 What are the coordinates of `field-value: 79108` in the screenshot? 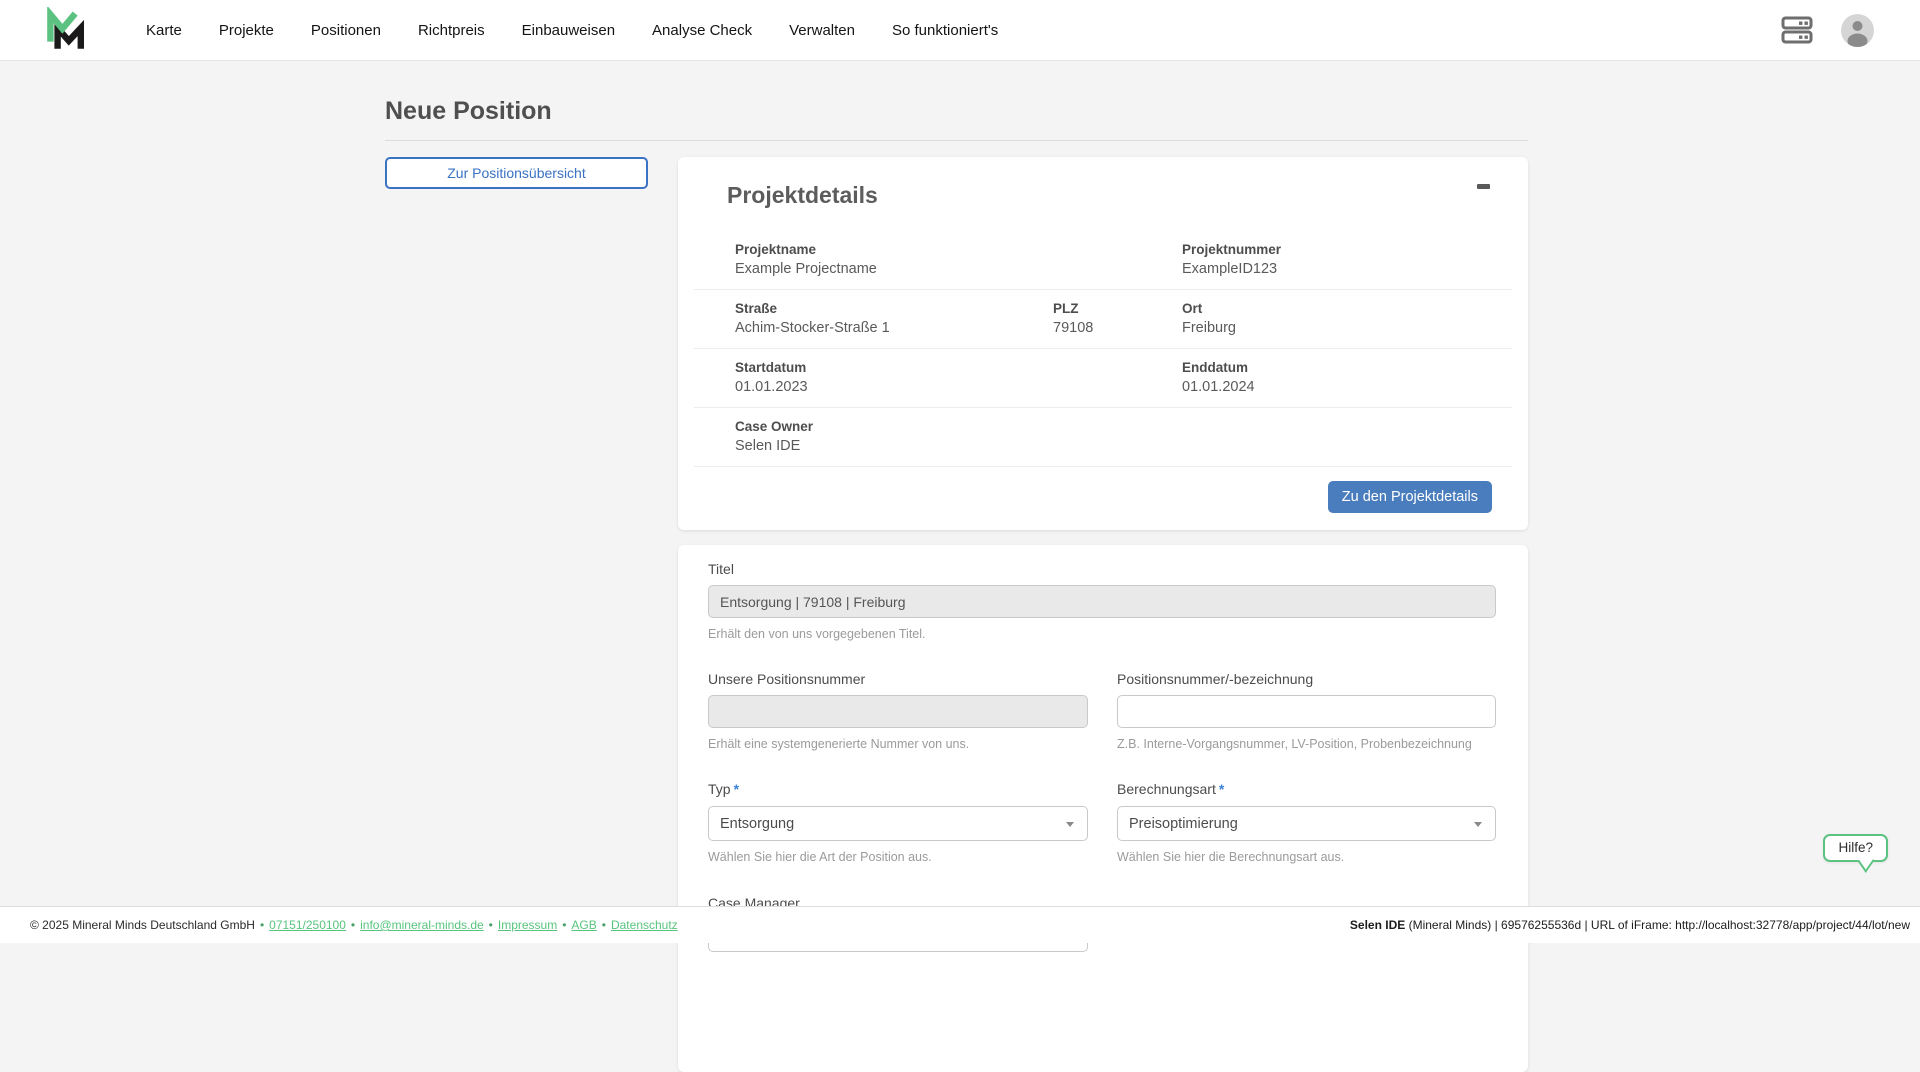 It's located at (1117, 328).